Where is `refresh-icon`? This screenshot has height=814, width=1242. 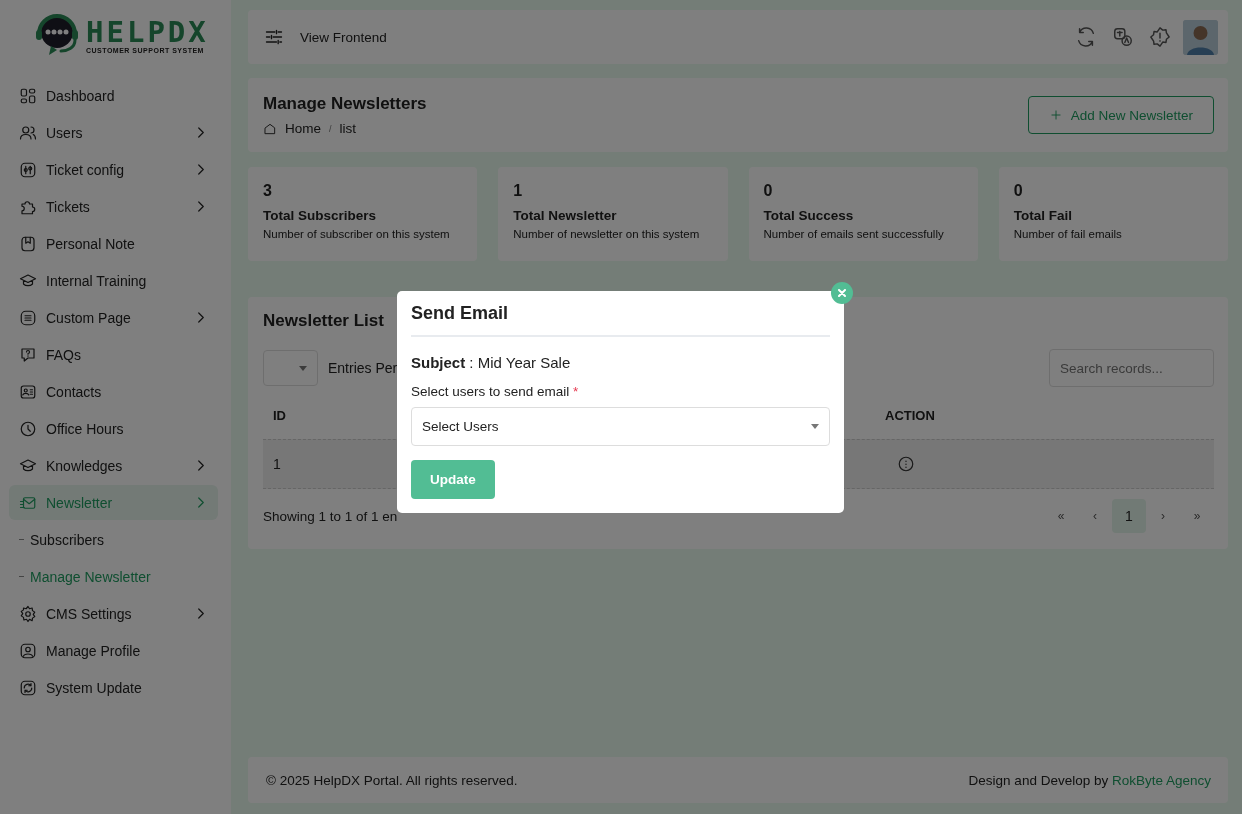 refresh-icon is located at coordinates (1086, 37).